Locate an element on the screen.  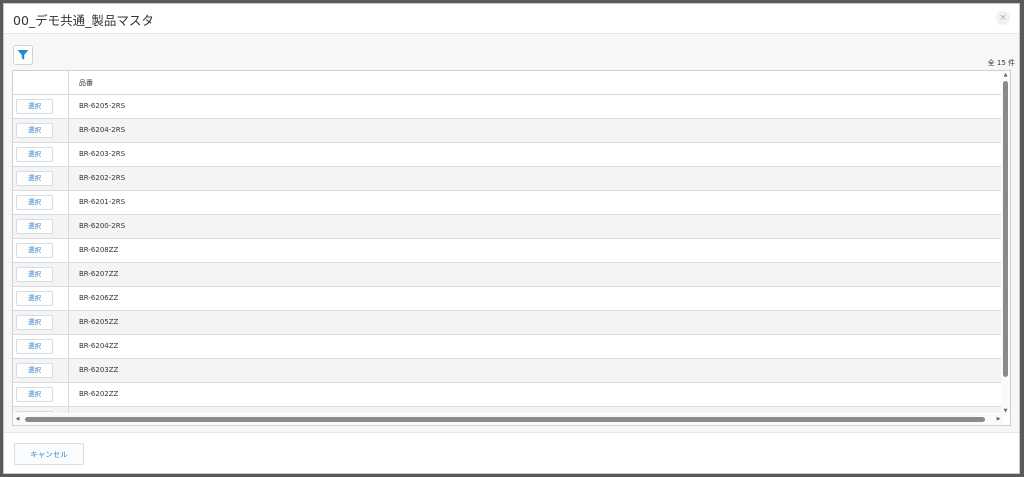
vertical-scrollbar: ▲ ▼ is located at coordinates (1005, 243).